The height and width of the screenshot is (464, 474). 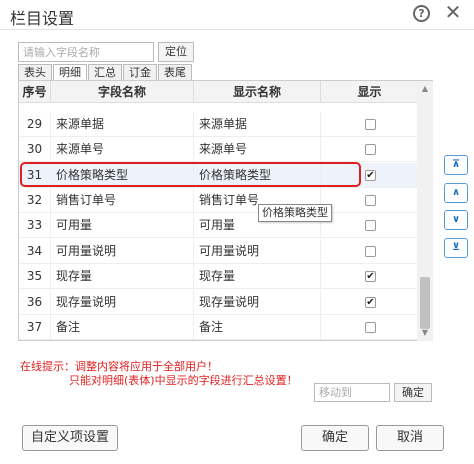 I want to click on move-to-confirm-button: 确定, so click(x=413, y=392).